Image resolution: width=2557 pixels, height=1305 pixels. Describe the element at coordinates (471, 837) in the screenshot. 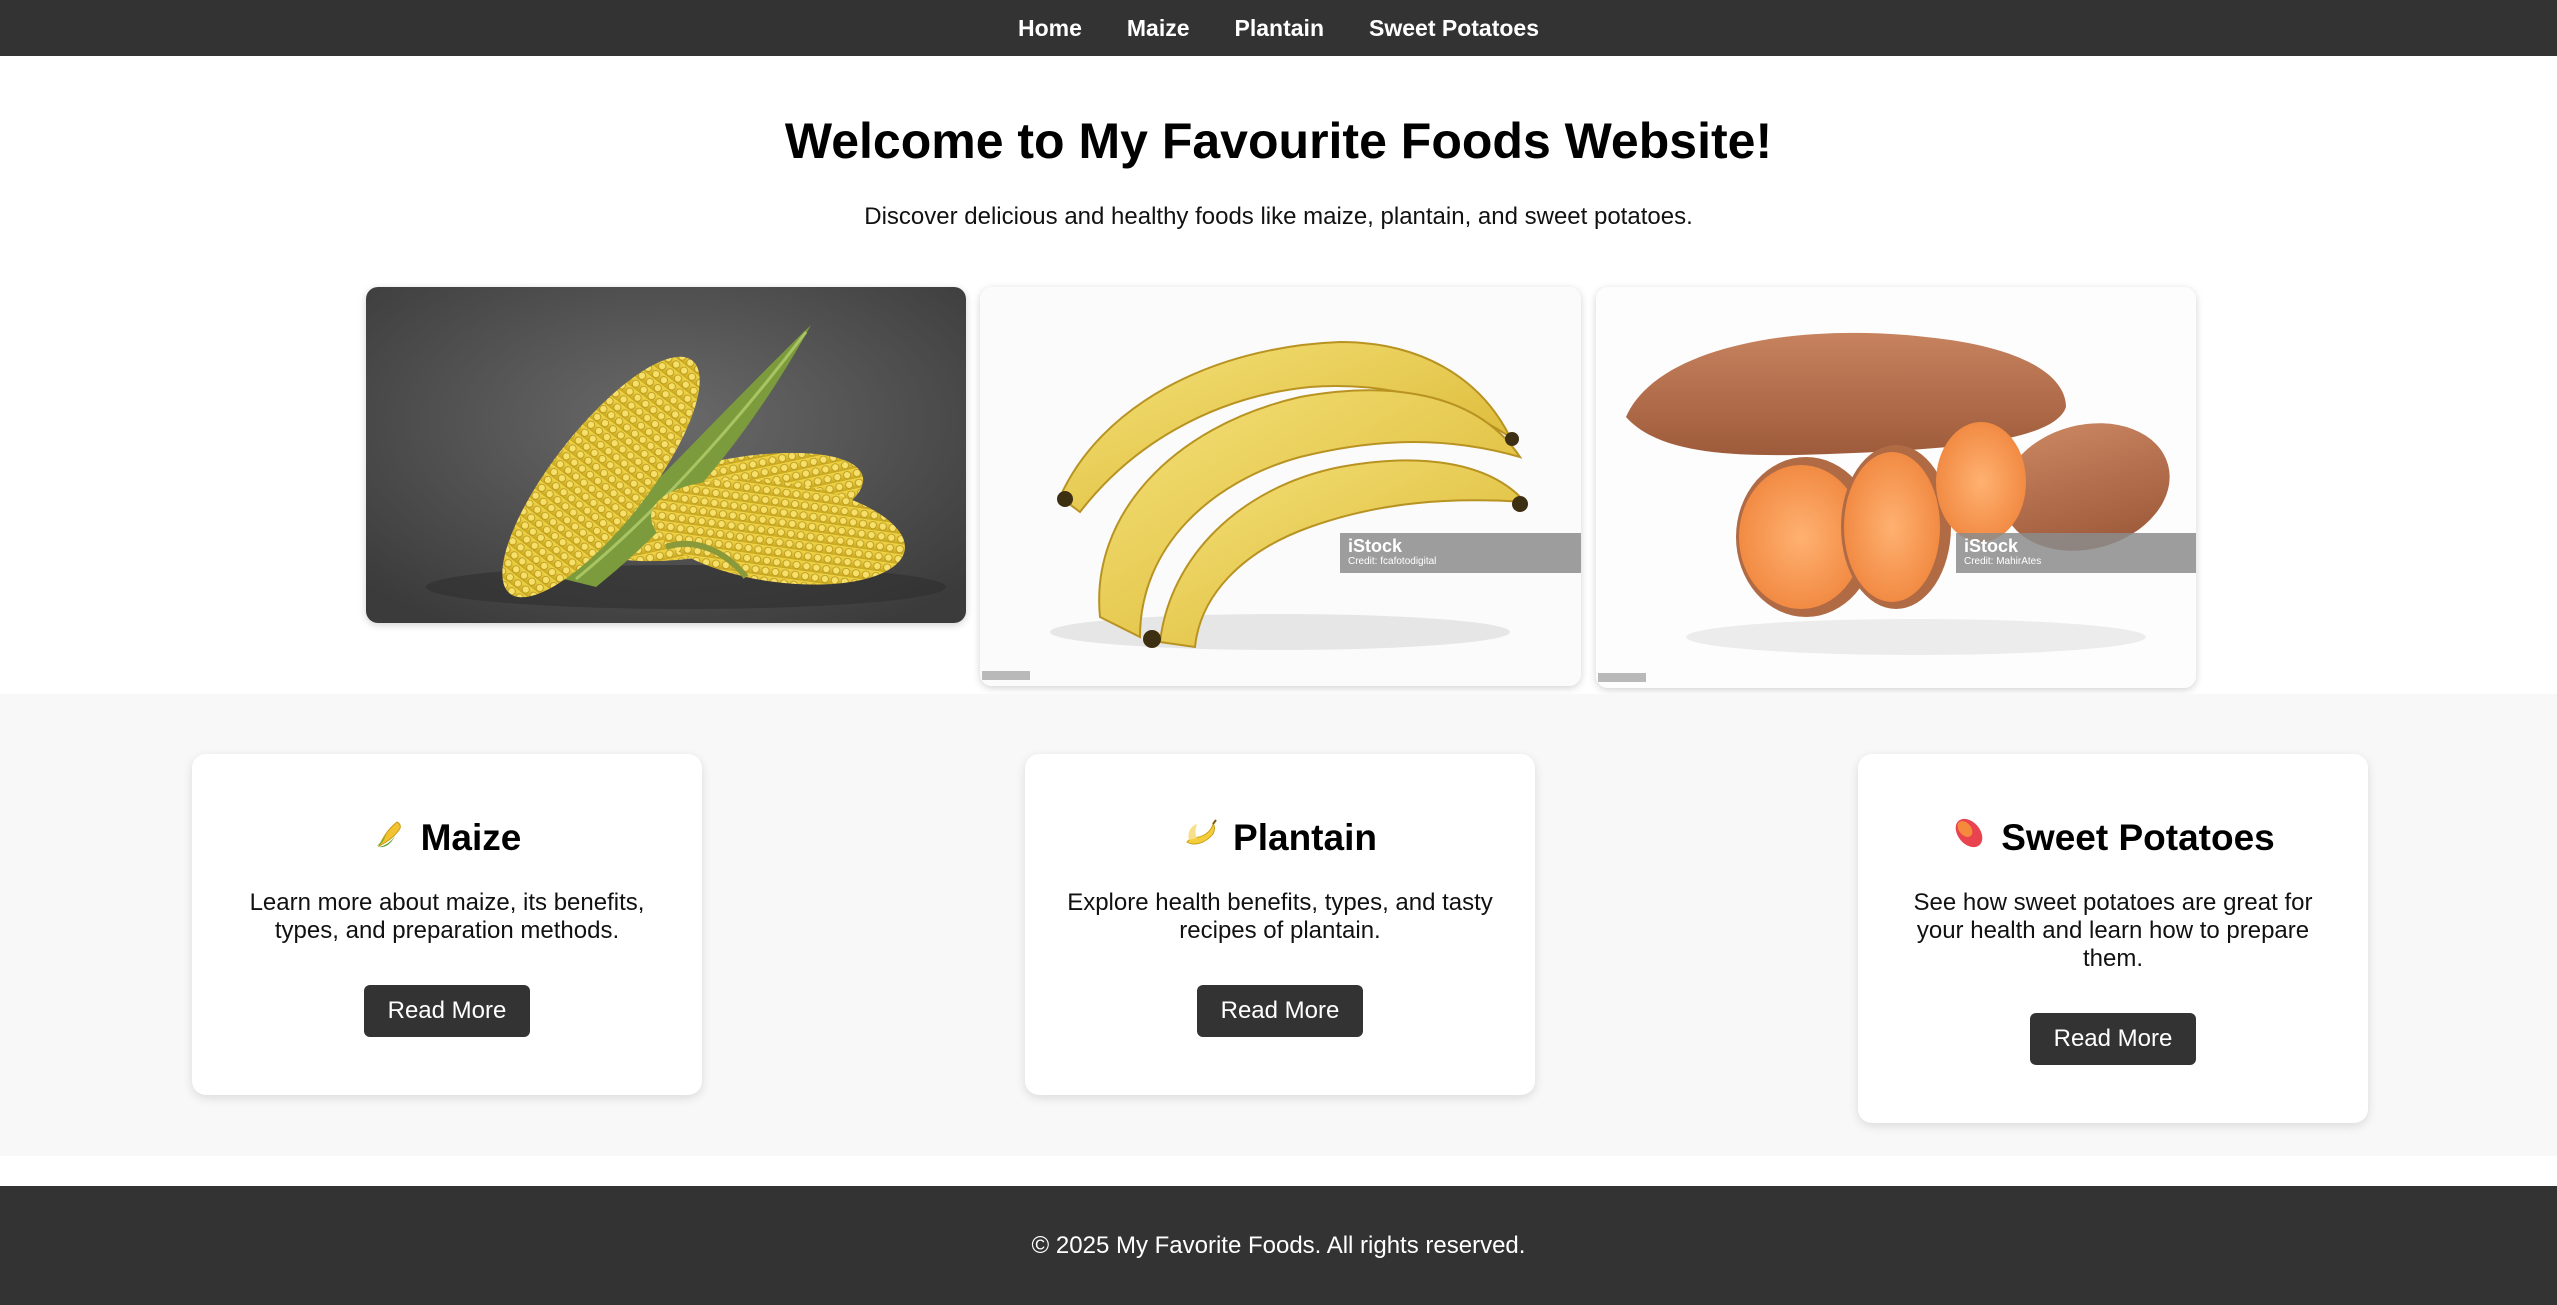

I see `card-title-text: Maize` at that location.